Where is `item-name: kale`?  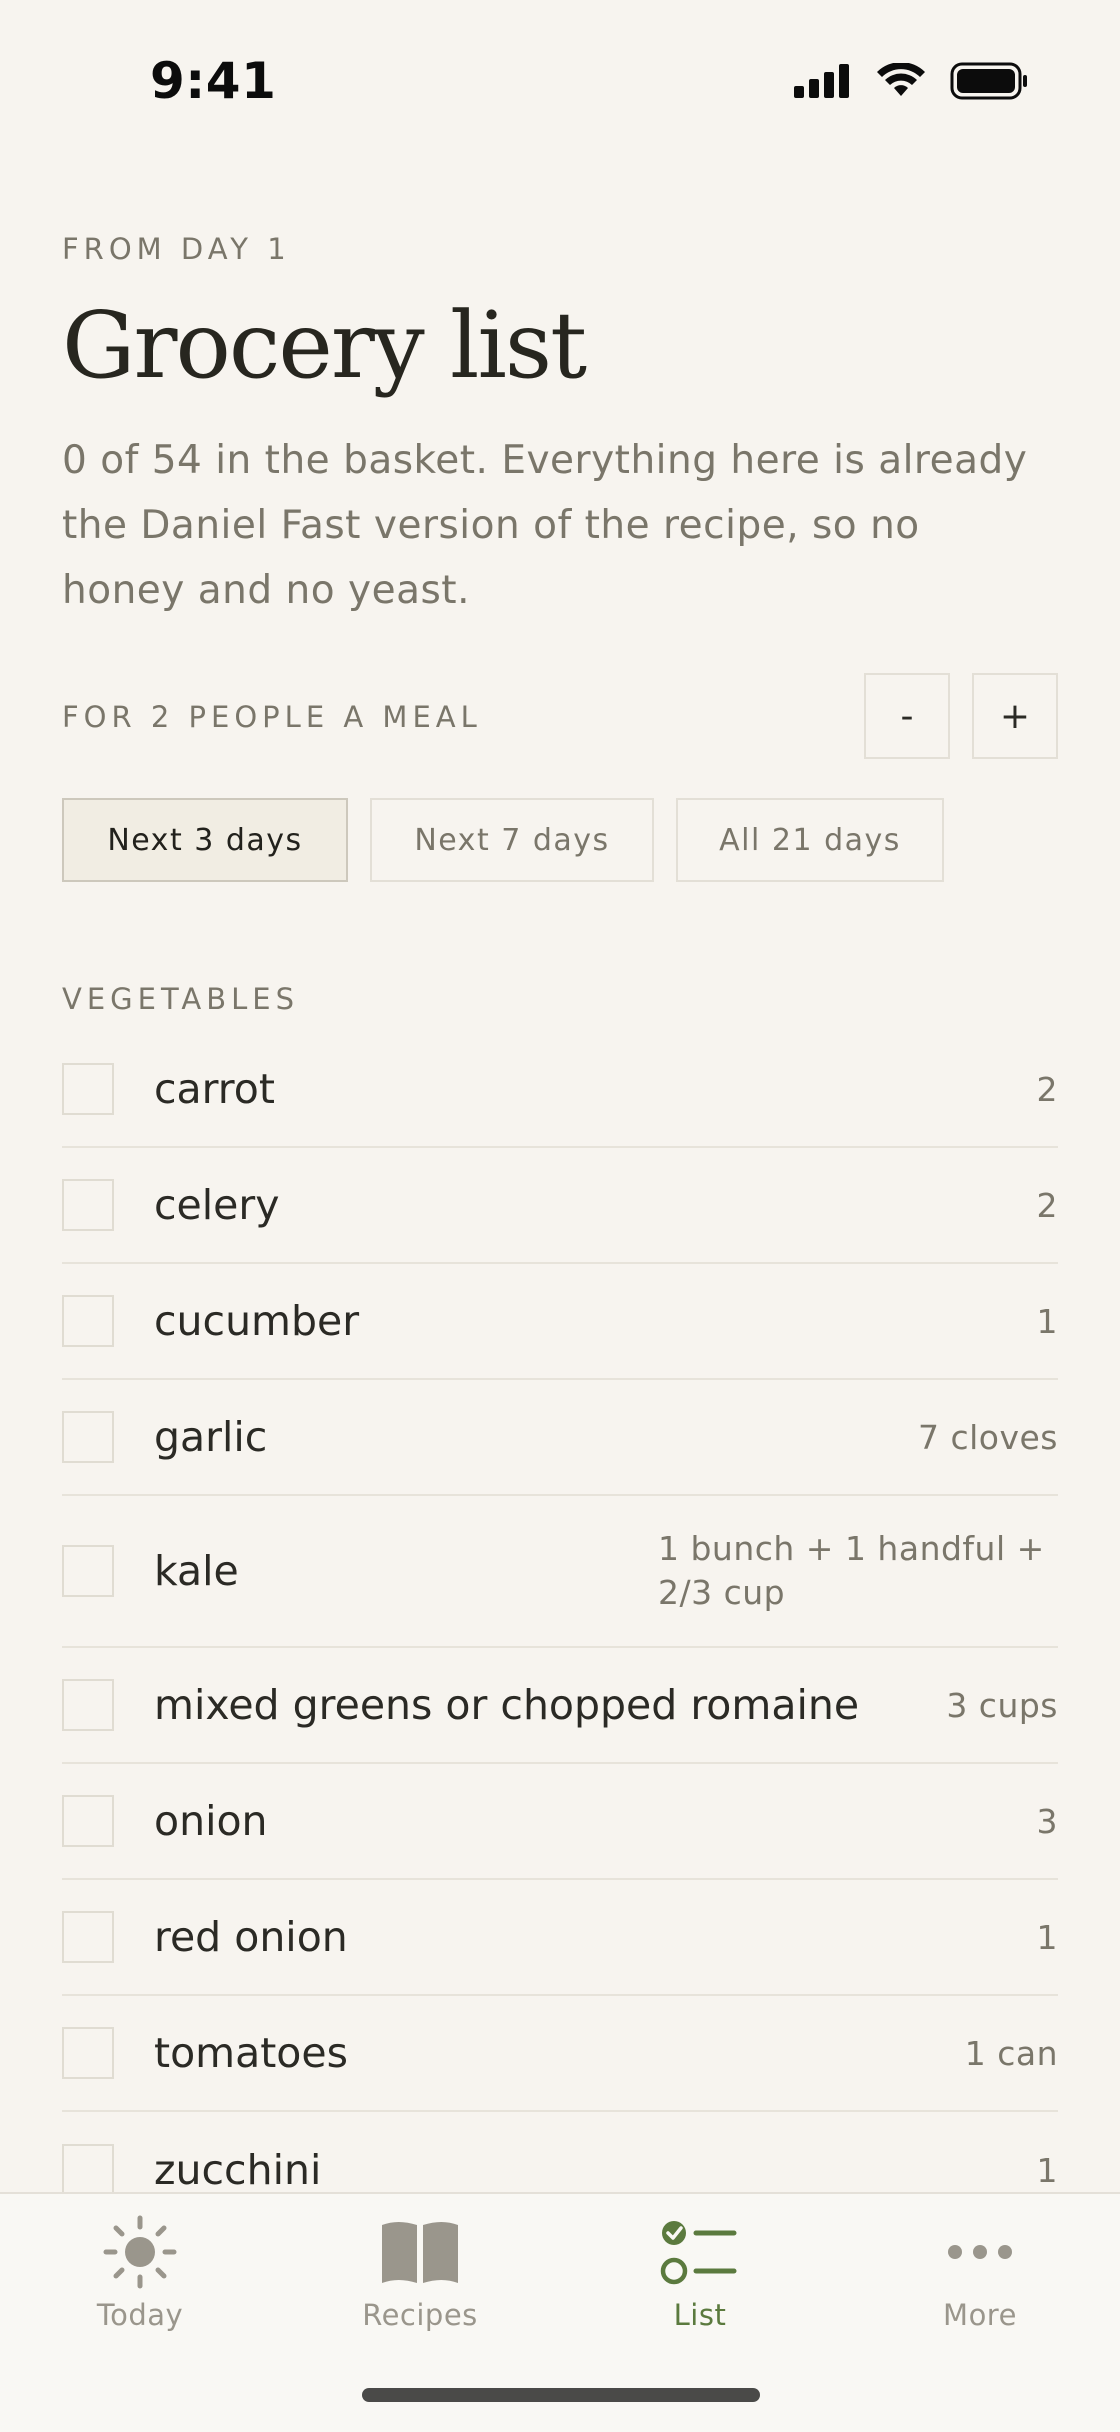 item-name: kale is located at coordinates (196, 1571).